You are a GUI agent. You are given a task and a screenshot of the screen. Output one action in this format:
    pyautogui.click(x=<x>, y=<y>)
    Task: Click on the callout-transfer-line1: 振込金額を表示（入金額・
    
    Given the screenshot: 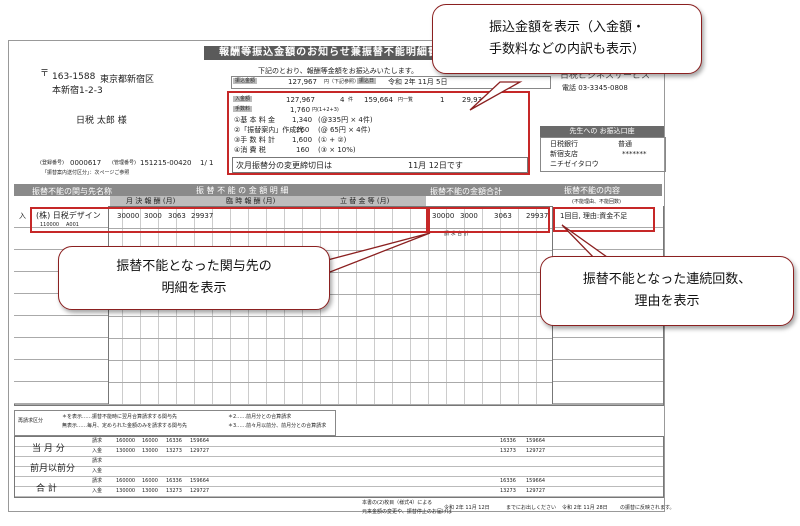 What is the action you would take?
    pyautogui.click(x=566, y=27)
    